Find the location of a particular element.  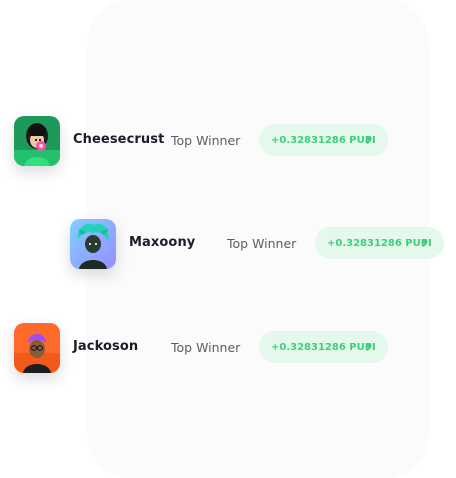

green-hooded-character-avatar-icon is located at coordinates (37, 141).